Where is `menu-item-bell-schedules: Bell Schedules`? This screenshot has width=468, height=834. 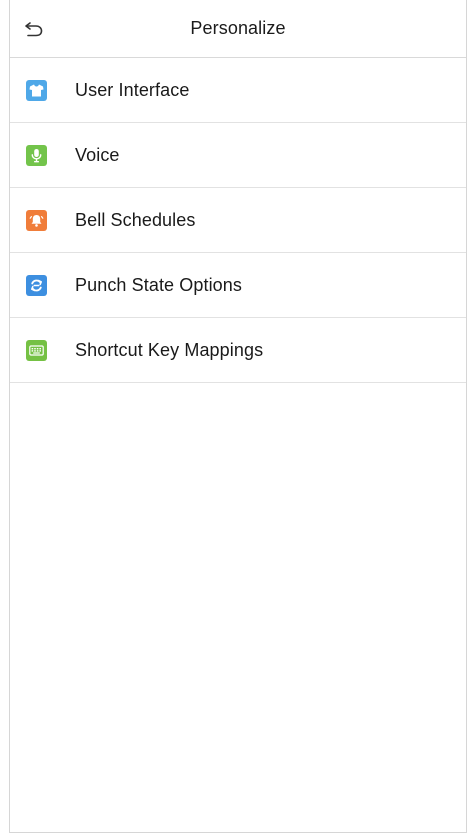 menu-item-bell-schedules: Bell Schedules is located at coordinates (238, 220).